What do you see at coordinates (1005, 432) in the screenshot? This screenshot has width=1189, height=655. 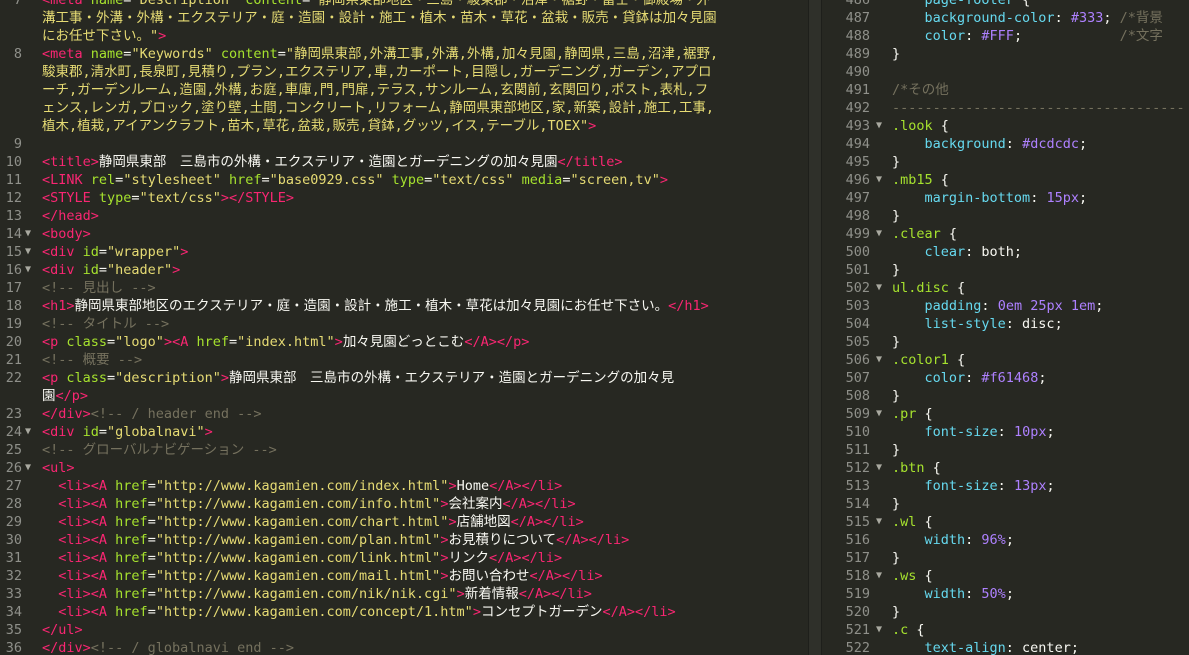 I see `code-line: 510 font-size: 10px;` at bounding box center [1005, 432].